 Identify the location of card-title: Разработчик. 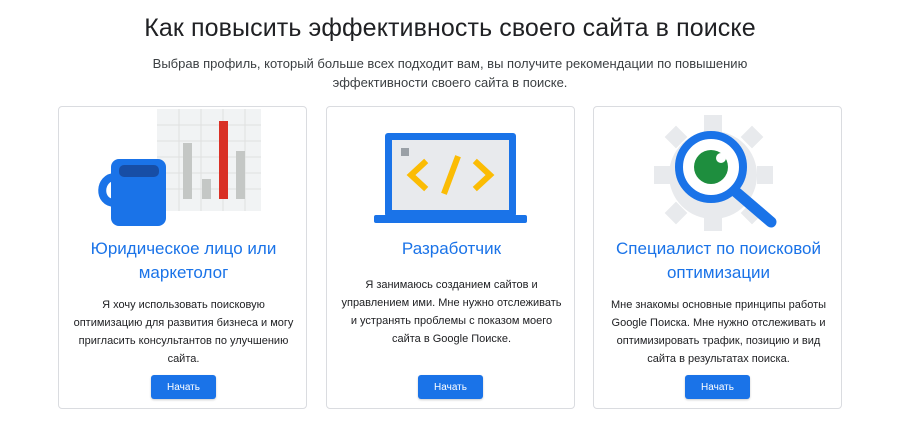
(451, 248).